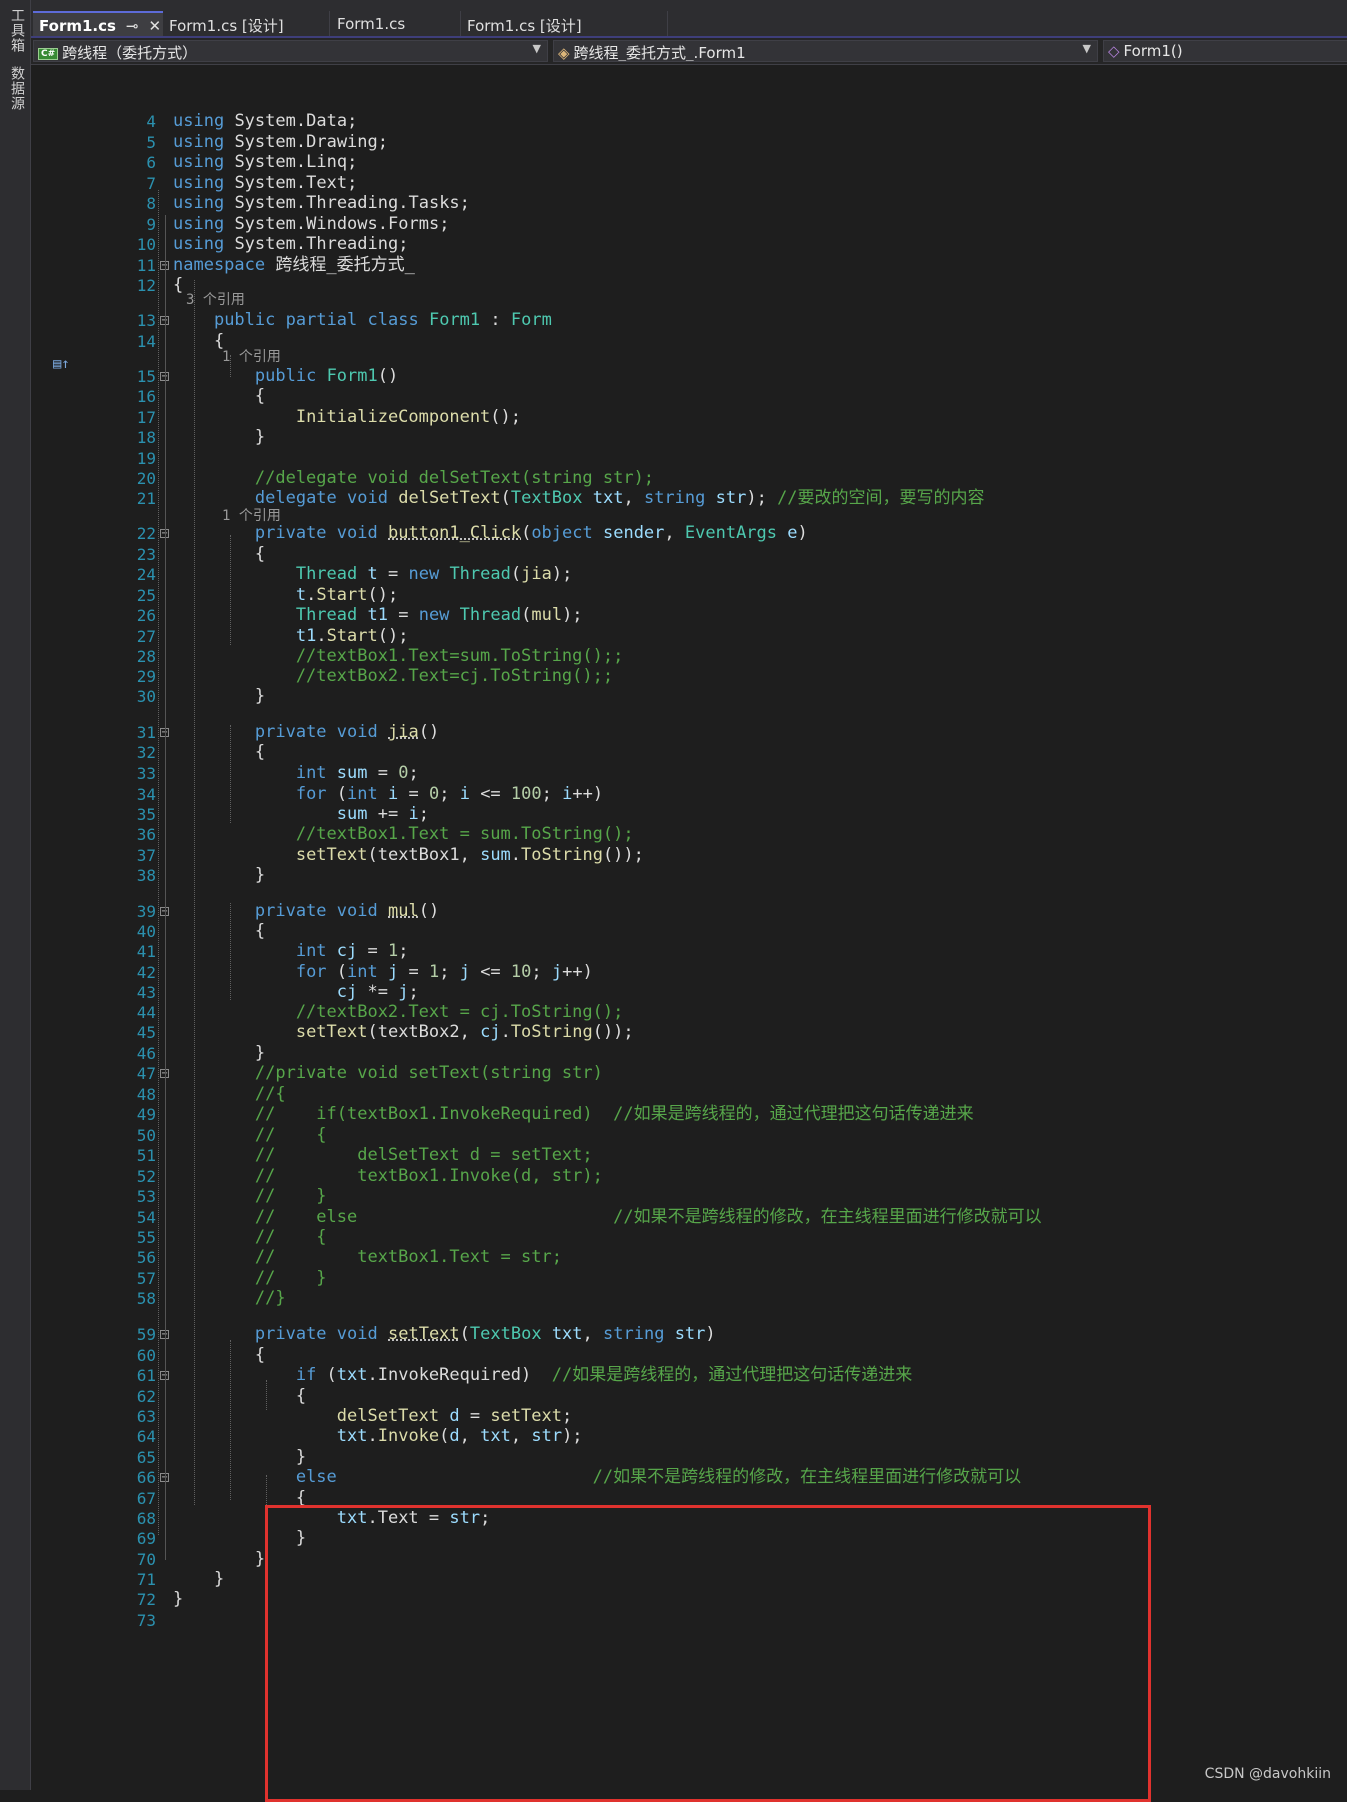 This screenshot has width=1347, height=1802. What do you see at coordinates (383, 1155) in the screenshot?
I see `code-text: // delSetText d = setText;` at bounding box center [383, 1155].